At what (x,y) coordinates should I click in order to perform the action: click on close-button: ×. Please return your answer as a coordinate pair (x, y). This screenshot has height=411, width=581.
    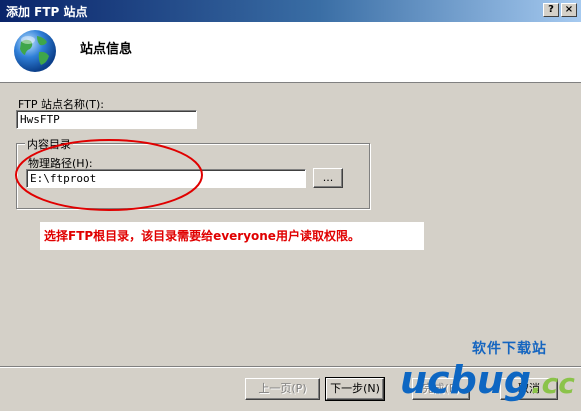
    Looking at the image, I should click on (569, 10).